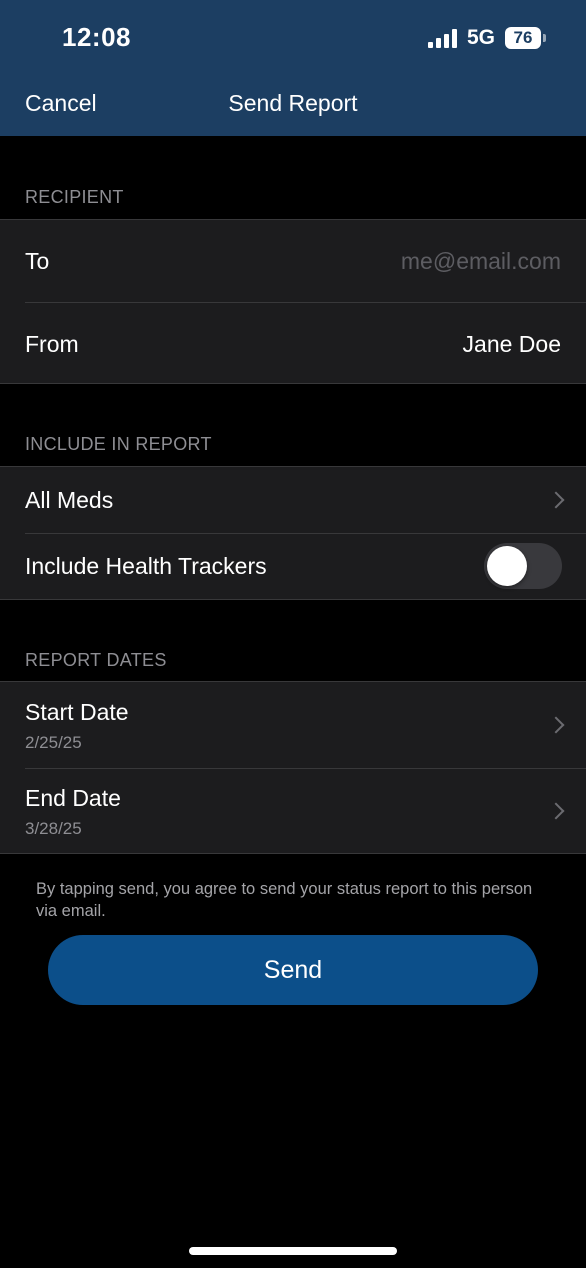  What do you see at coordinates (61, 103) in the screenshot?
I see `cancel-button: Cancel` at bounding box center [61, 103].